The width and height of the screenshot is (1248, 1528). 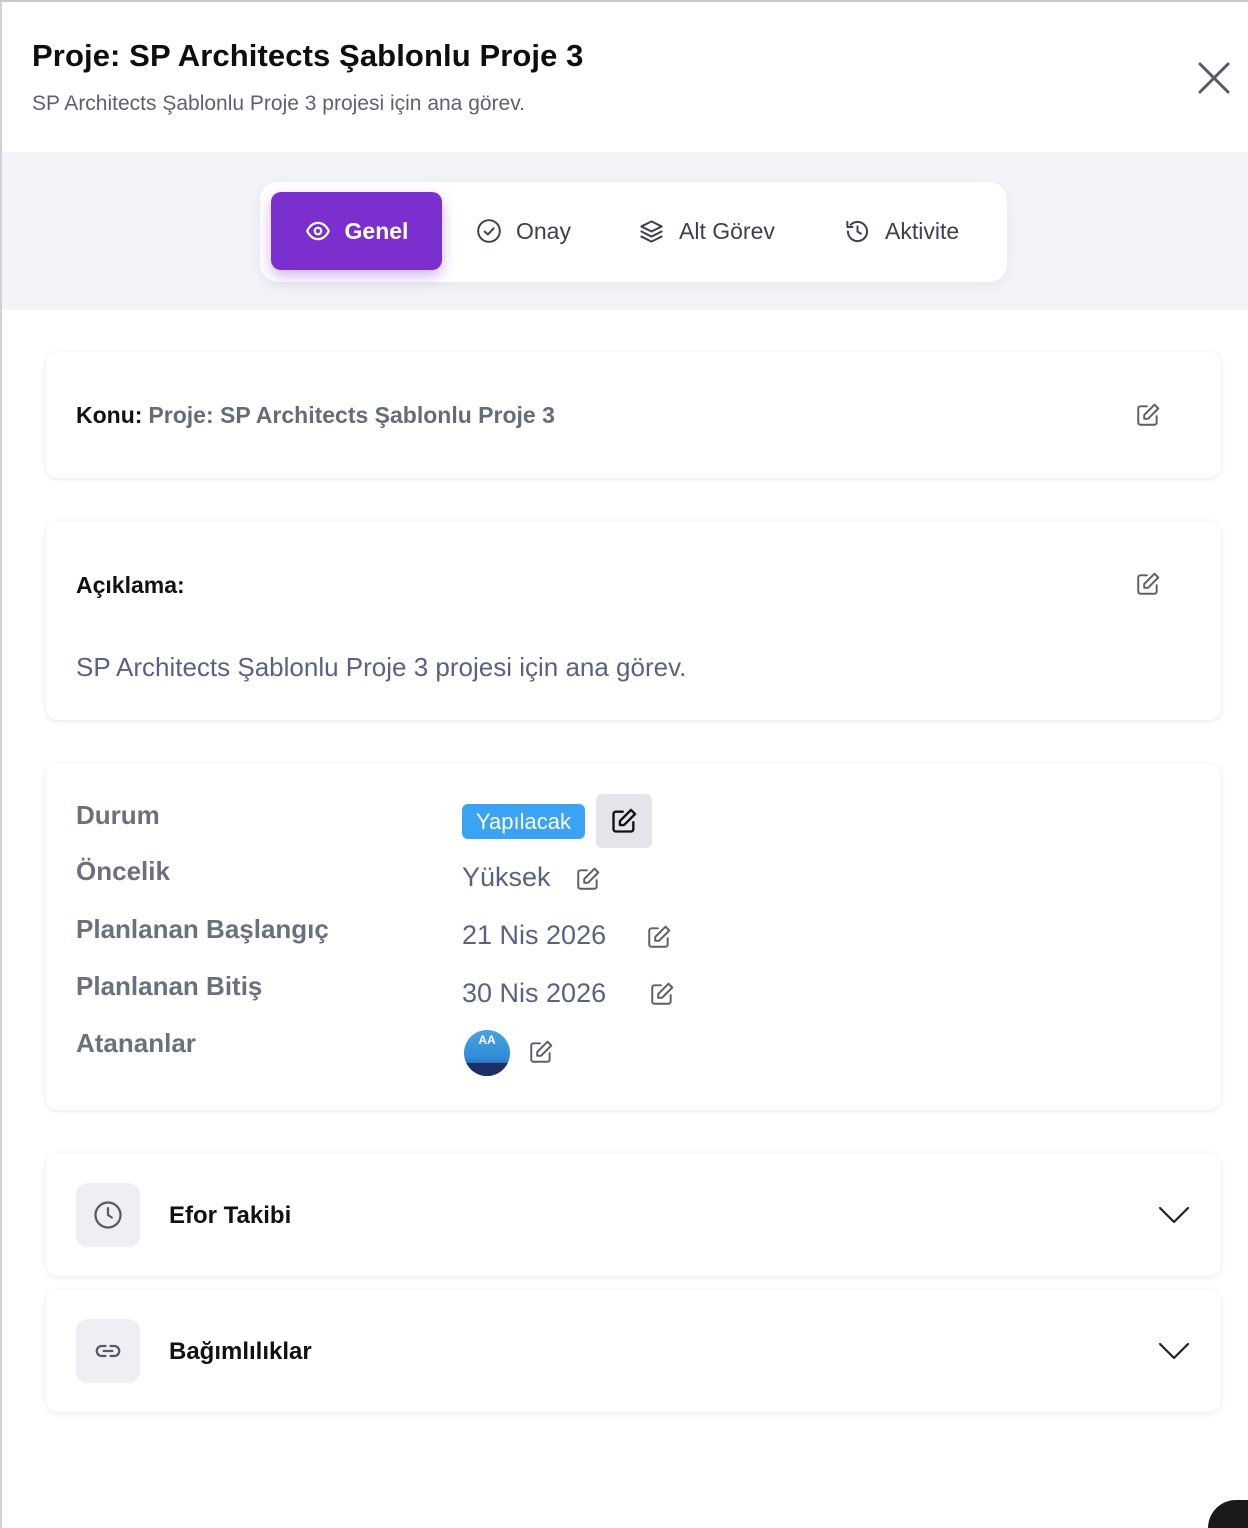 I want to click on edit-assignees-button, so click(x=541, y=1052).